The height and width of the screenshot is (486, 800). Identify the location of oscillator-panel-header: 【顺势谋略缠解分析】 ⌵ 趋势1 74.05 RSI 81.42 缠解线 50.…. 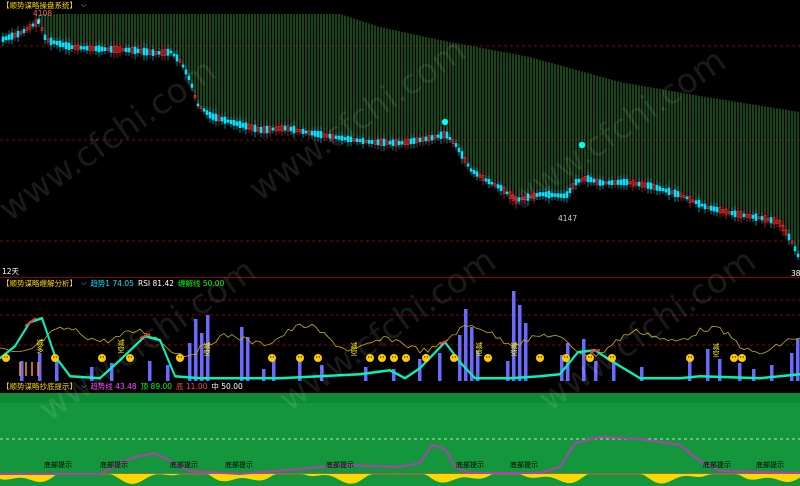
(112, 283).